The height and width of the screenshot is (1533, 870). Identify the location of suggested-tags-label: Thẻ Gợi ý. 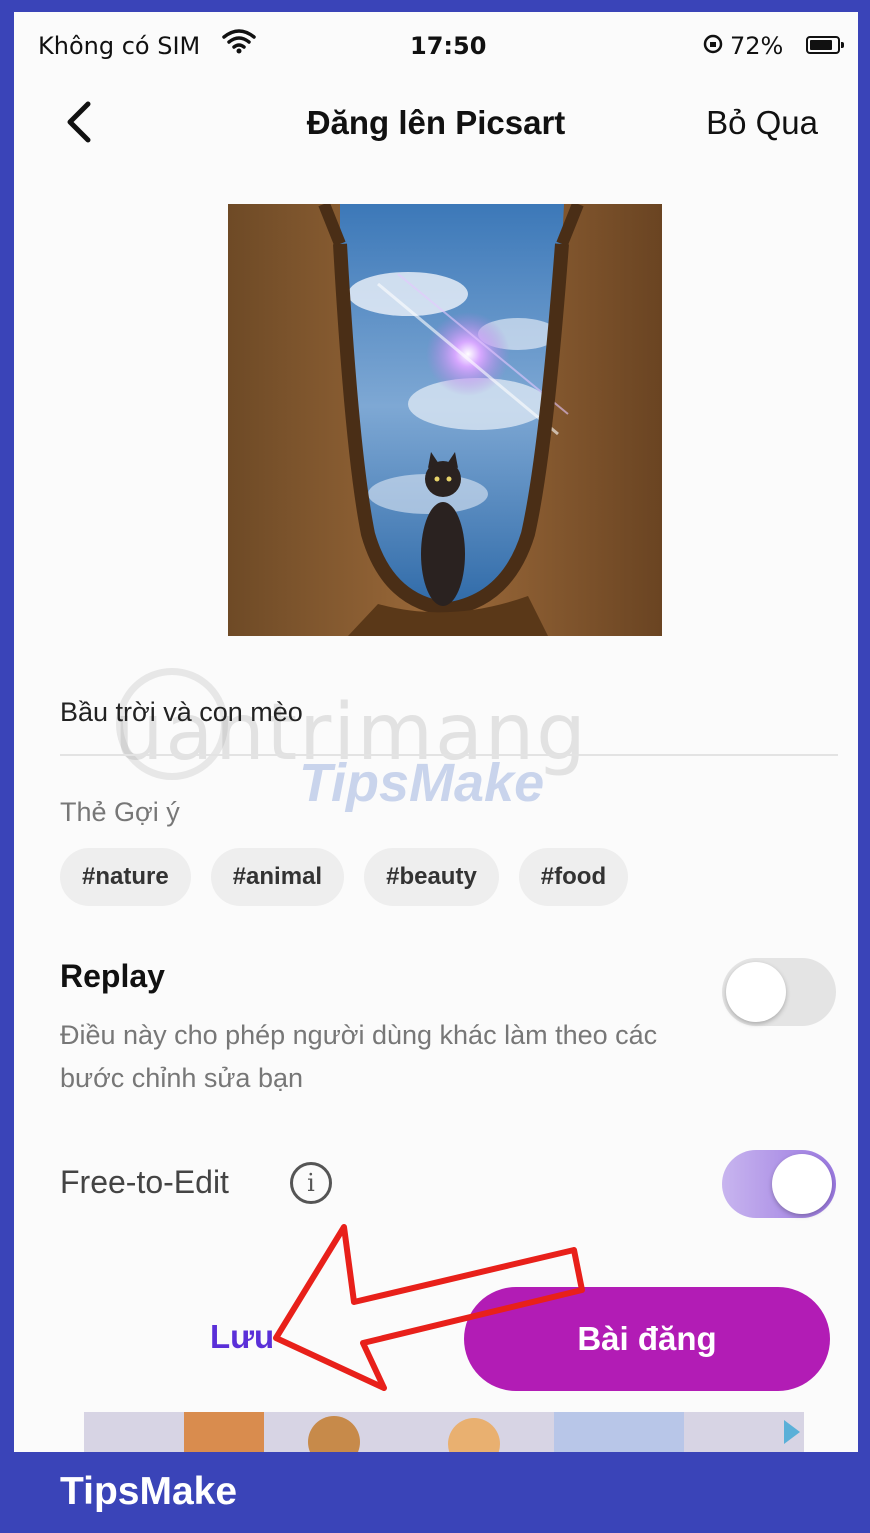
(120, 812).